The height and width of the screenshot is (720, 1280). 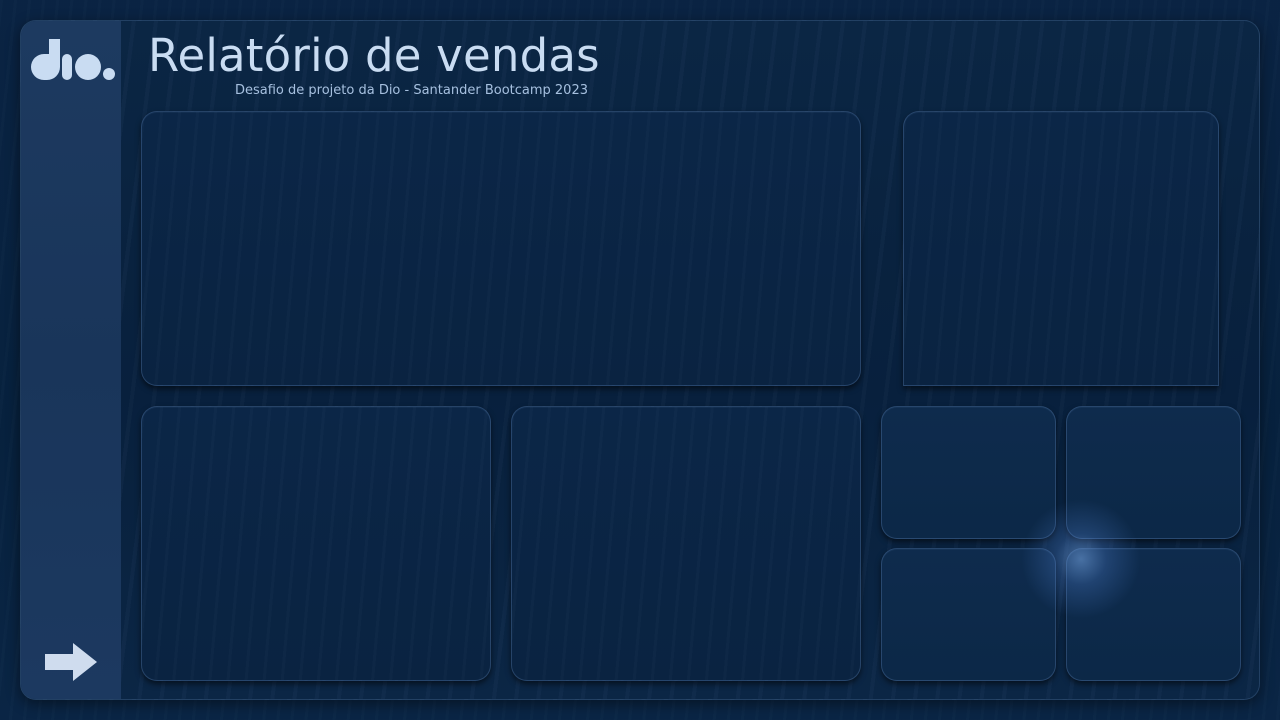 What do you see at coordinates (1061, 248) in the screenshot?
I see `chart-panel-top-right` at bounding box center [1061, 248].